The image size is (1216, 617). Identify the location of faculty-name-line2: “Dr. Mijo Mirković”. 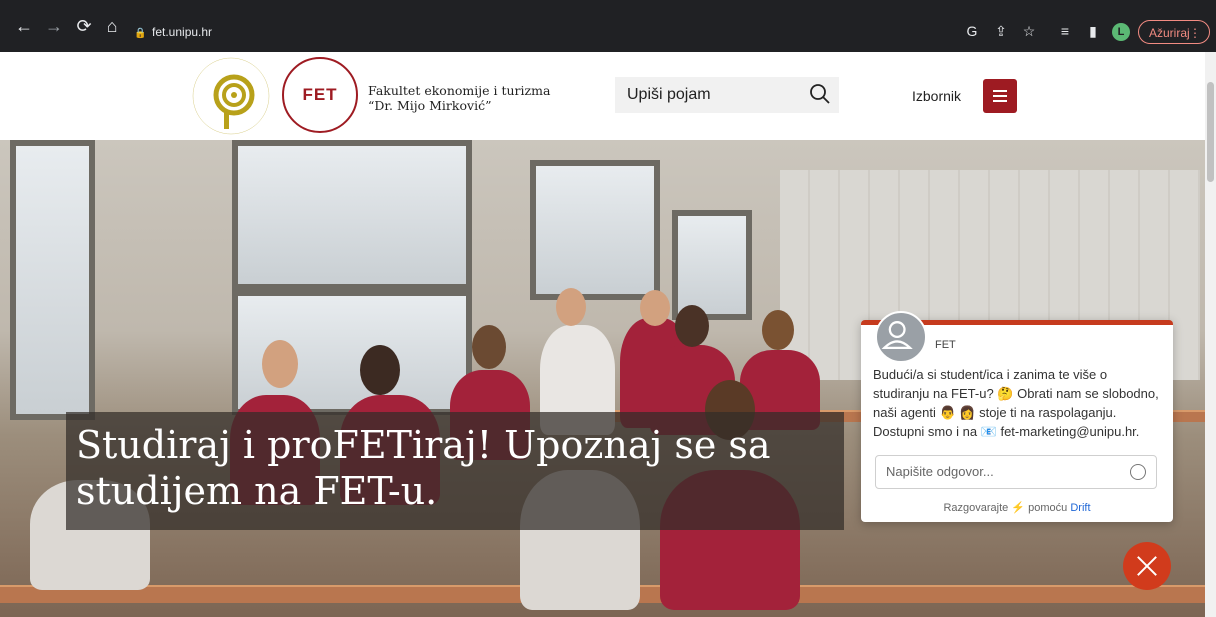
(430, 105).